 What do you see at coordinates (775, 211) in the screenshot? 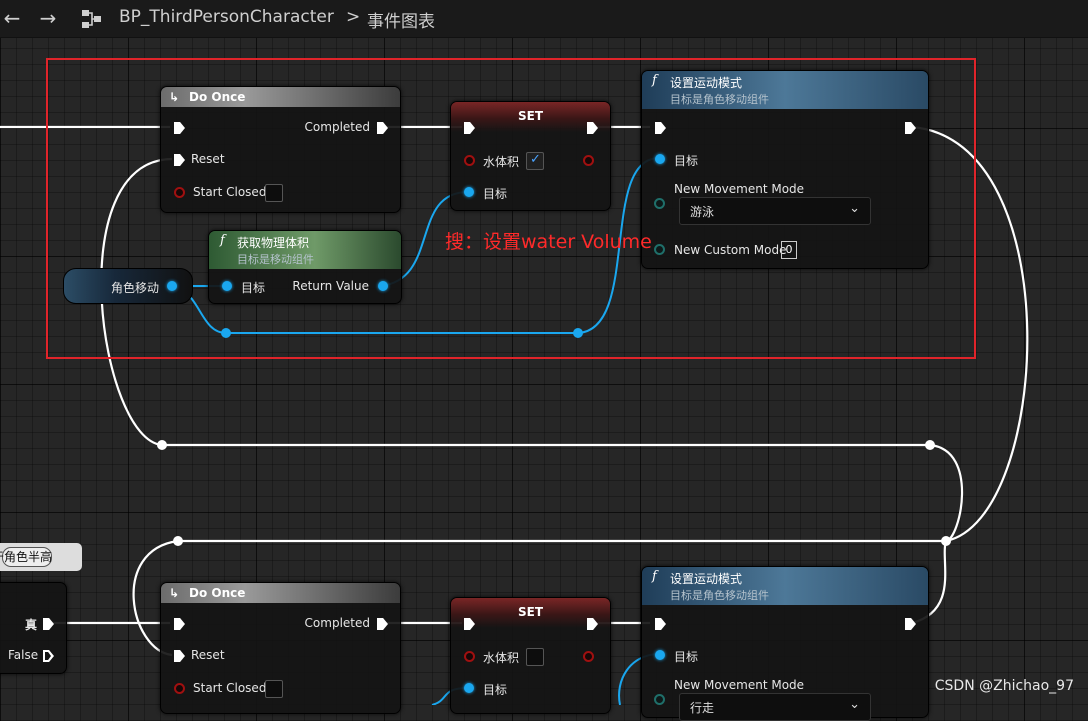
I see `movement-mode-dropdown: 游泳 ⌄` at bounding box center [775, 211].